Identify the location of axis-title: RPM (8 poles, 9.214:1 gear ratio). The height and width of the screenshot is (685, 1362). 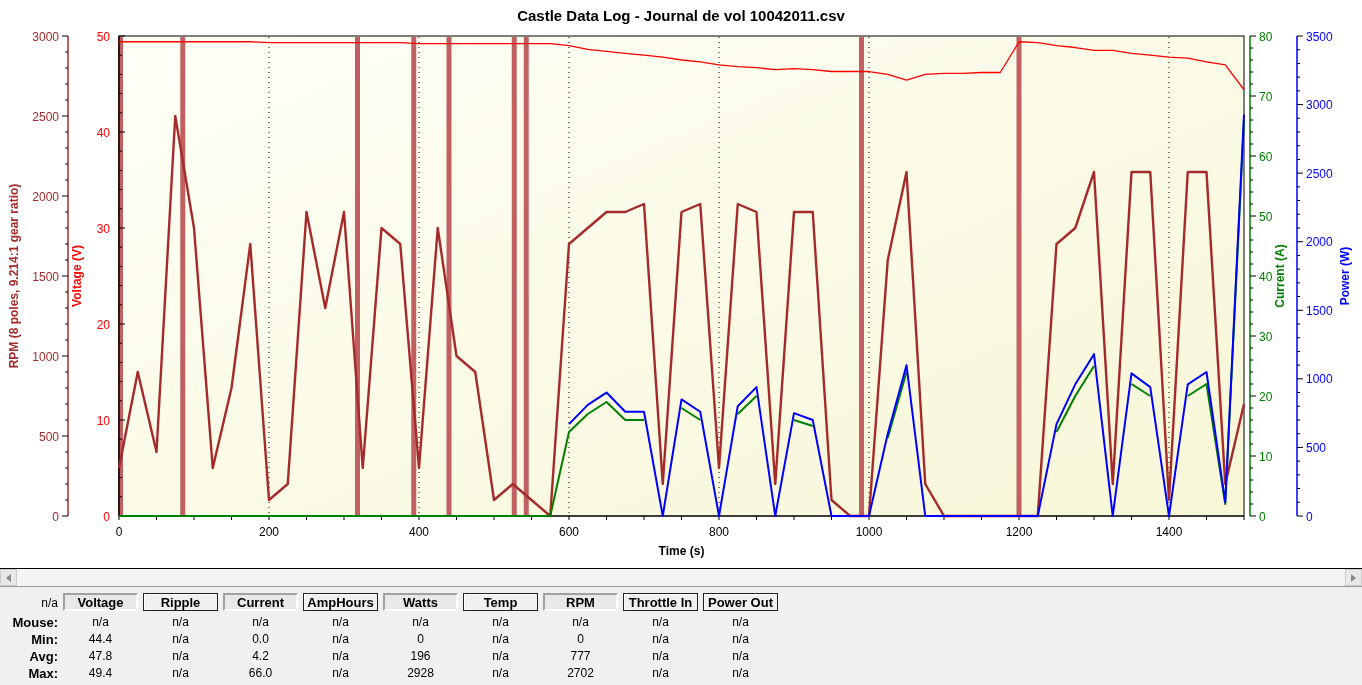
(14, 276).